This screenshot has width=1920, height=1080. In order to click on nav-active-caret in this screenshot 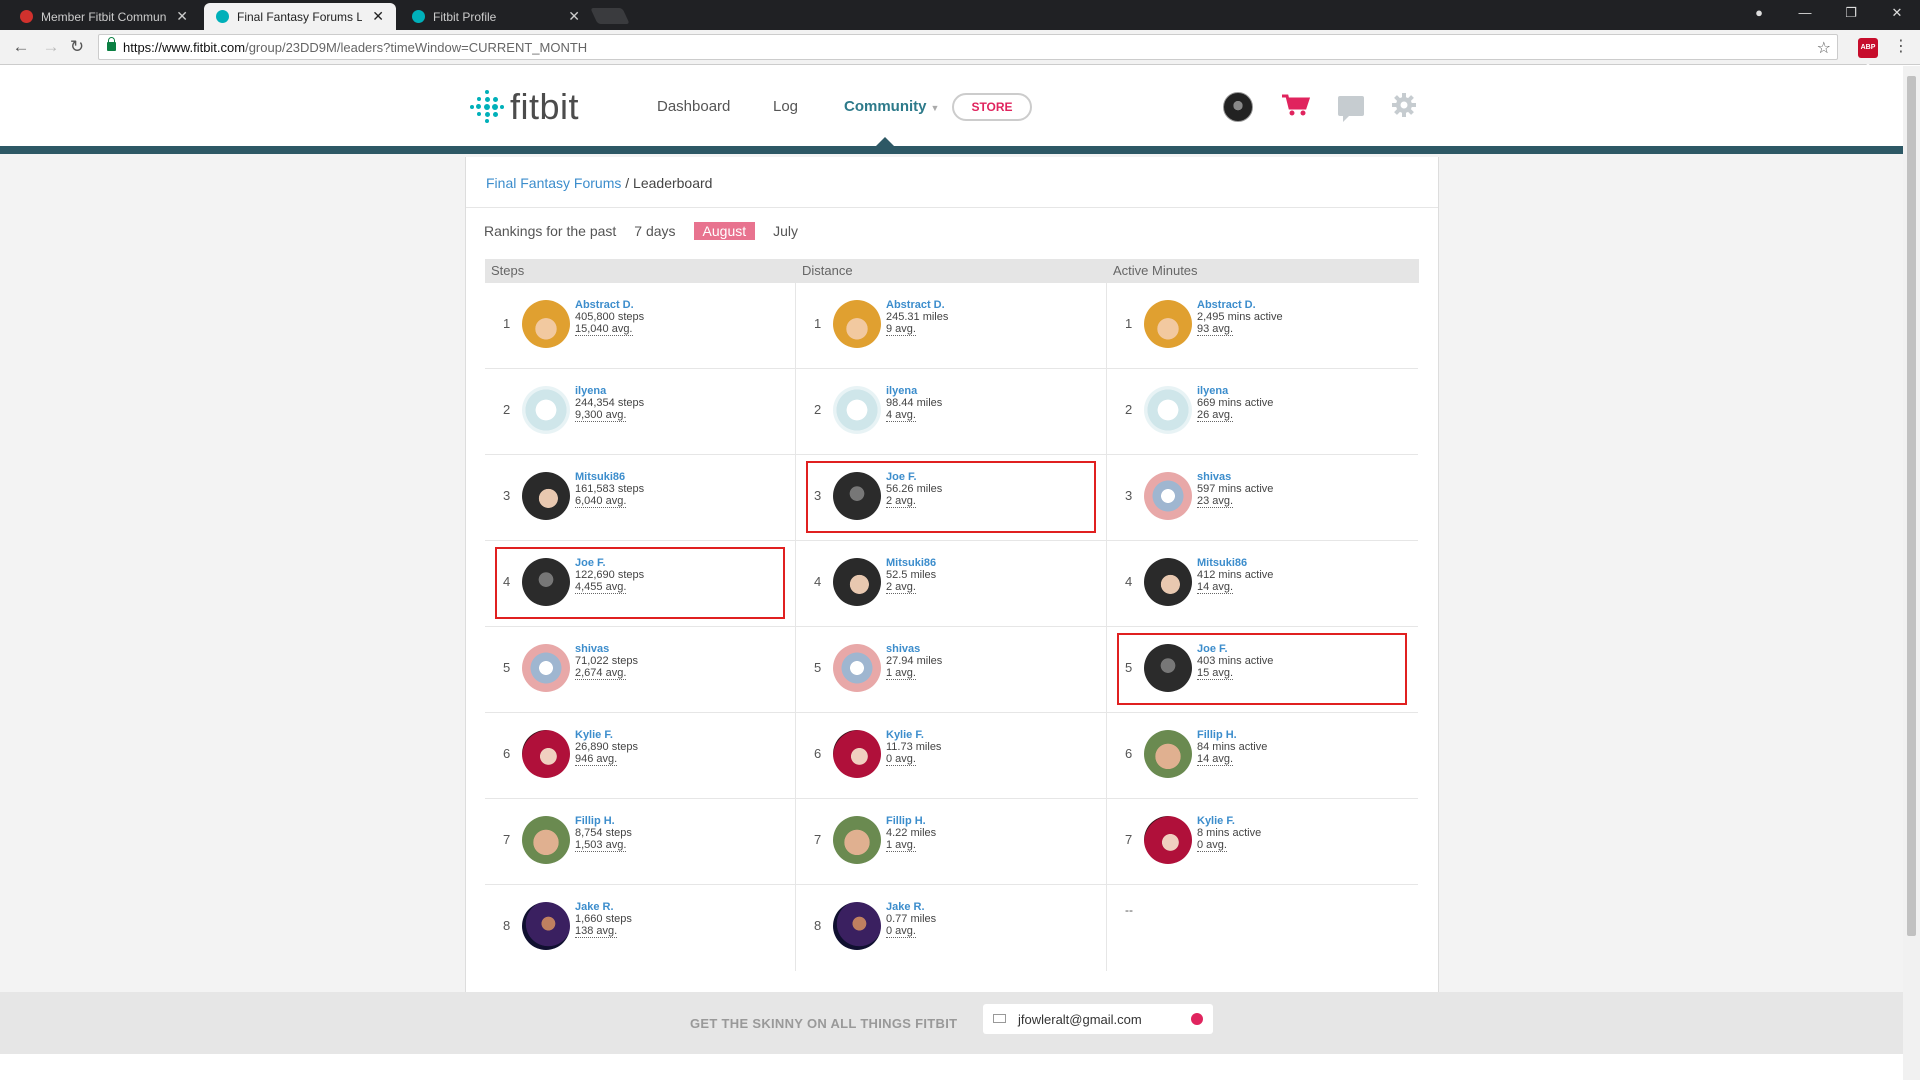, I will do `click(885, 141)`.